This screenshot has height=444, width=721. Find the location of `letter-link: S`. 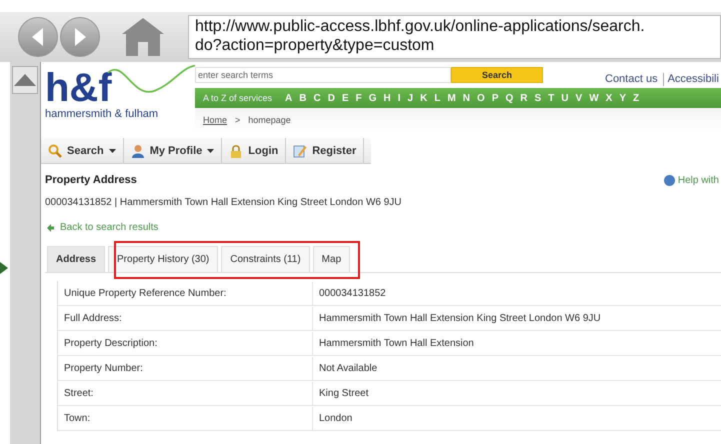

letter-link: S is located at coordinates (538, 98).